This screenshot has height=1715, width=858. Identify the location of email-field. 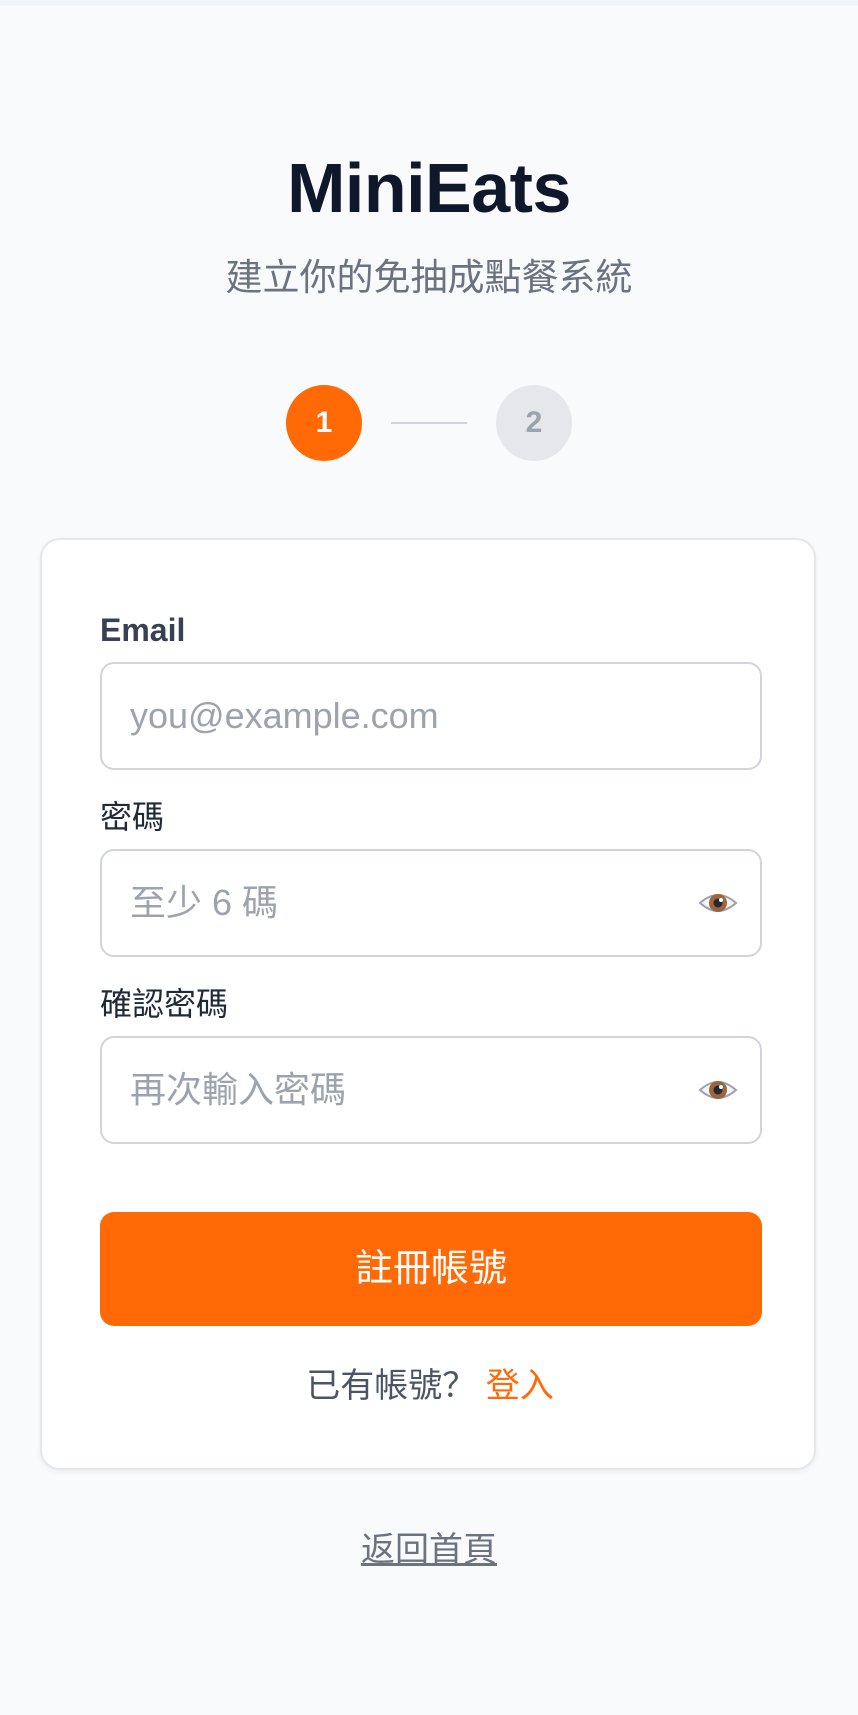
(431, 716).